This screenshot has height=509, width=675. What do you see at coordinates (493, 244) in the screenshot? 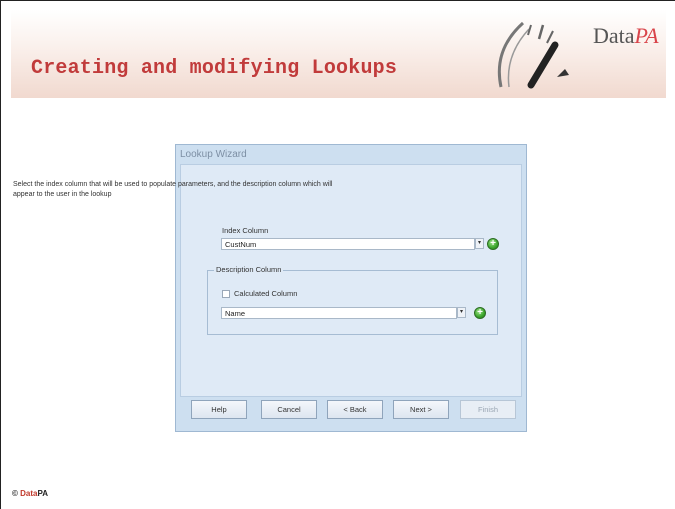
I see `add-index-column-icon: +` at bounding box center [493, 244].